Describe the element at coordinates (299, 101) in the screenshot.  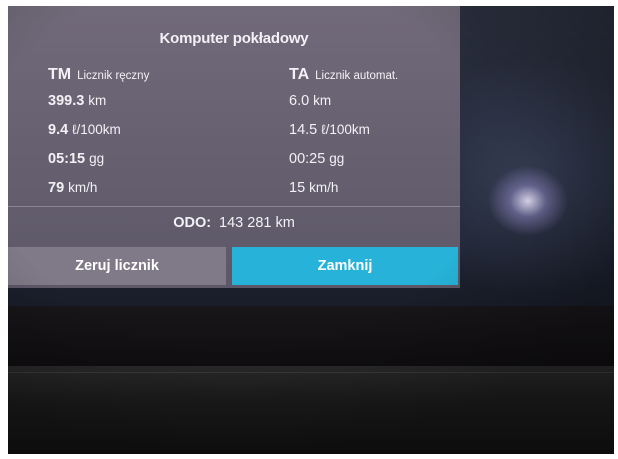
I see `stat-value: 6.0` at that location.